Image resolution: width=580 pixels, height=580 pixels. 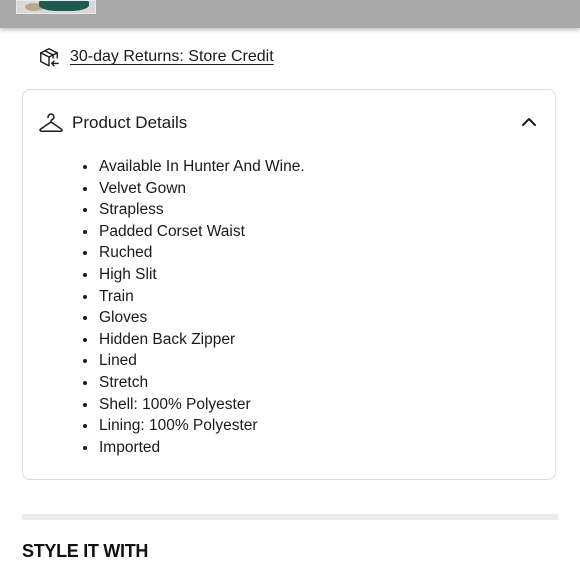 I want to click on product-details-title: Product Details, so click(x=130, y=122).